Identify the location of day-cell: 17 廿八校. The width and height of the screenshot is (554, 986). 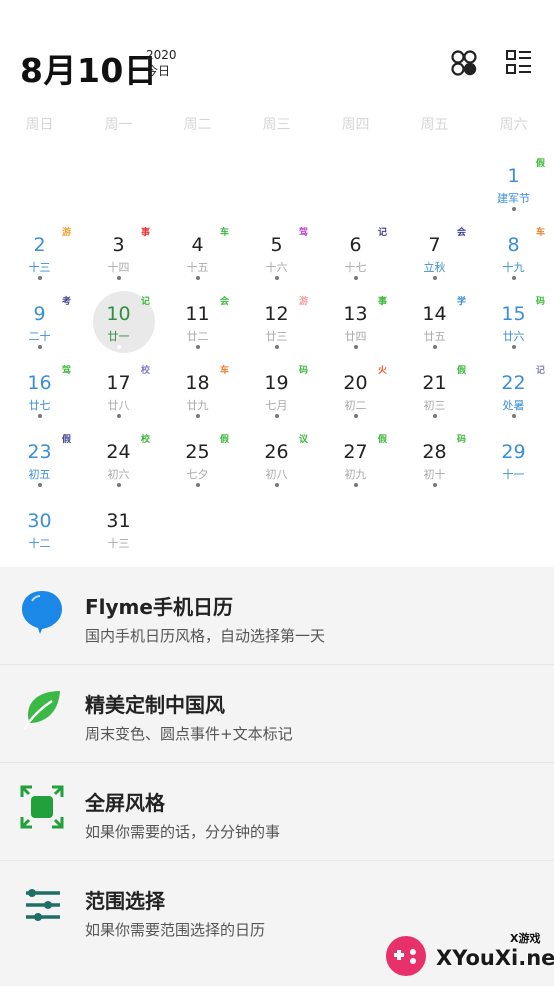
(118, 389).